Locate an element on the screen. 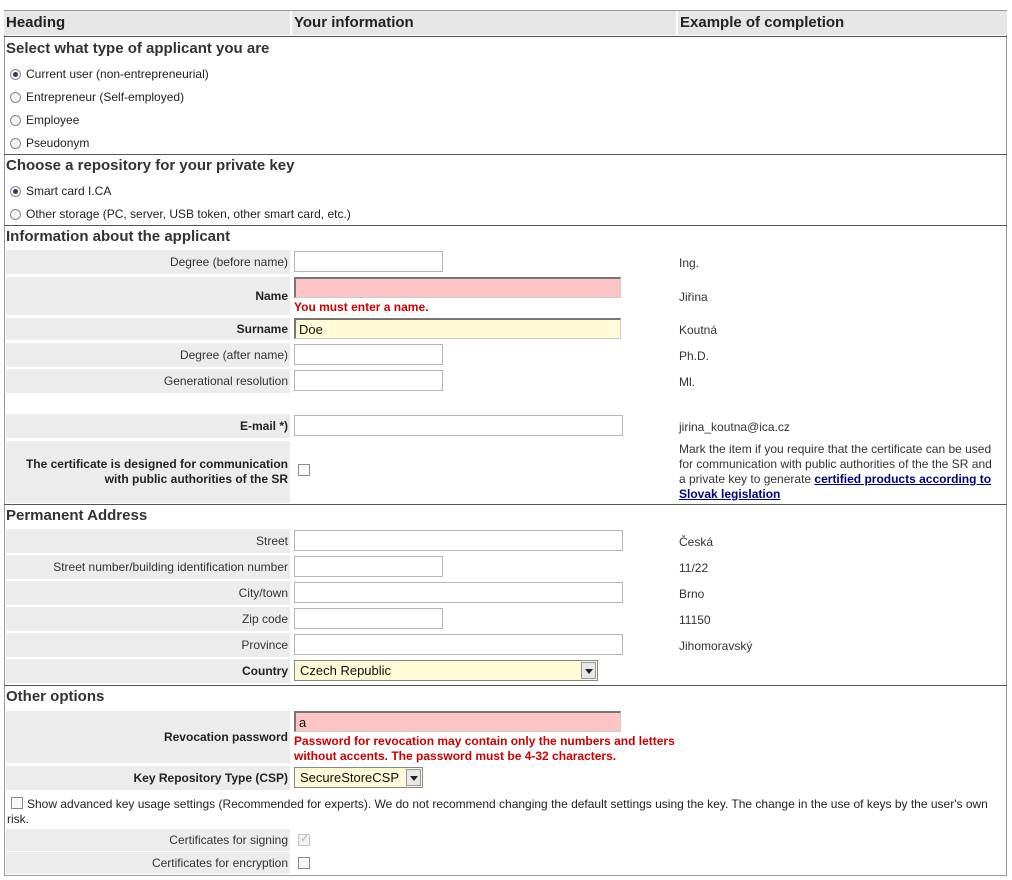 This screenshot has width=1012, height=880. city-input is located at coordinates (458, 592).